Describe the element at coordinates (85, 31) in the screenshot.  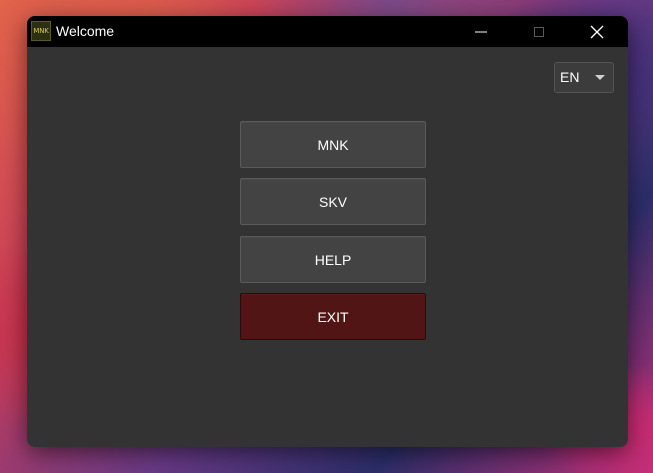
I see `window-title: Welcome` at that location.